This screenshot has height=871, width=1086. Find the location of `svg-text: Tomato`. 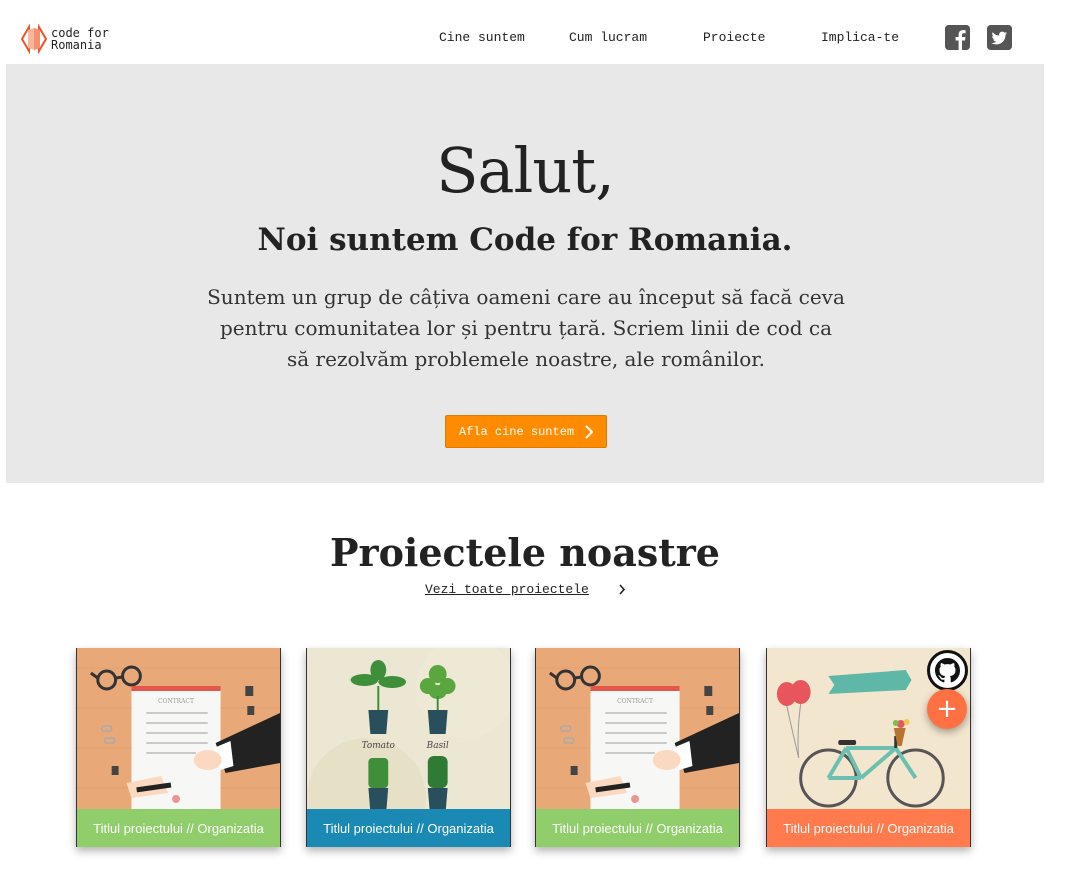

svg-text: Tomato is located at coordinates (378, 746).